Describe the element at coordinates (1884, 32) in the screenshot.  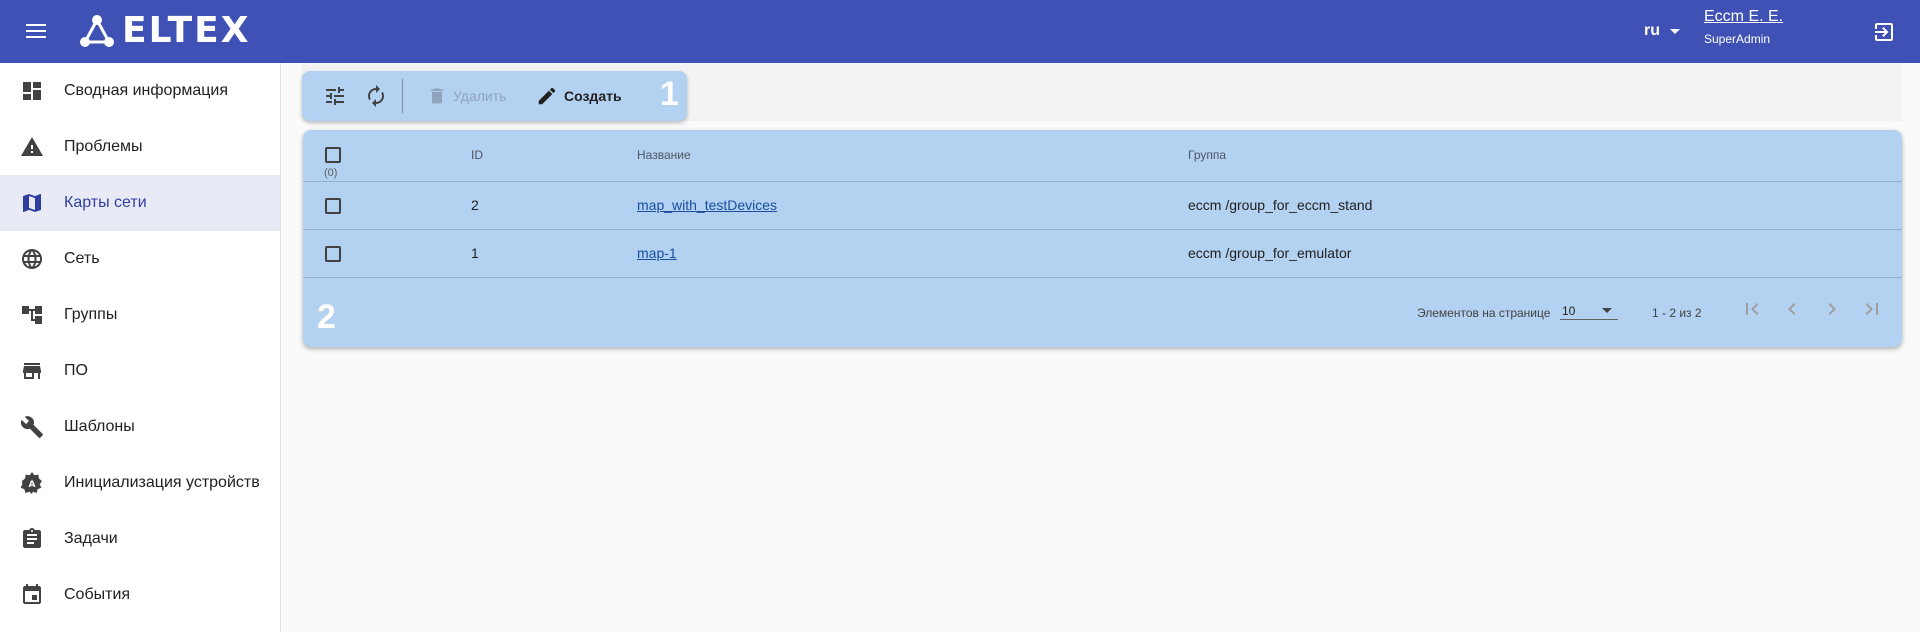
I see `logout-icon` at that location.